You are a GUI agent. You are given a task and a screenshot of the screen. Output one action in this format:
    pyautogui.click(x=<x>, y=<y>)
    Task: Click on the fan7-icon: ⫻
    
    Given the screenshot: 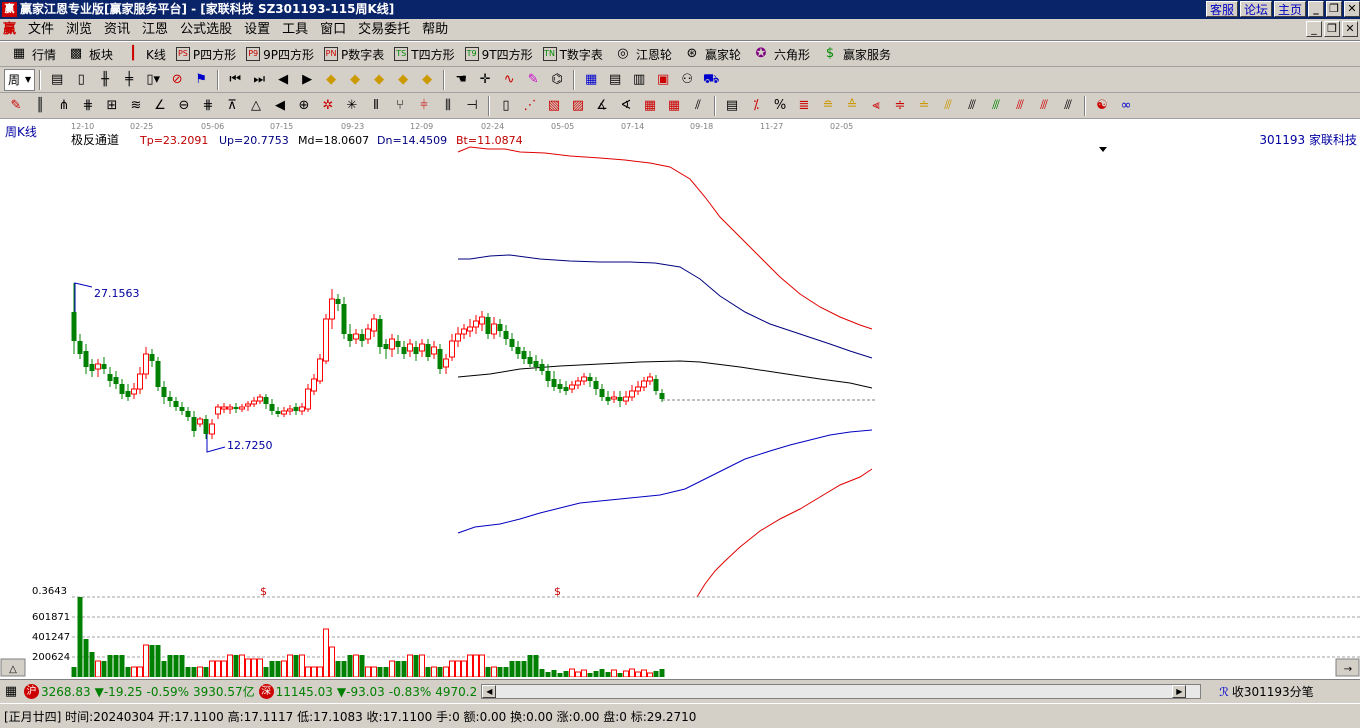 What is the action you would take?
    pyautogui.click(x=1068, y=106)
    